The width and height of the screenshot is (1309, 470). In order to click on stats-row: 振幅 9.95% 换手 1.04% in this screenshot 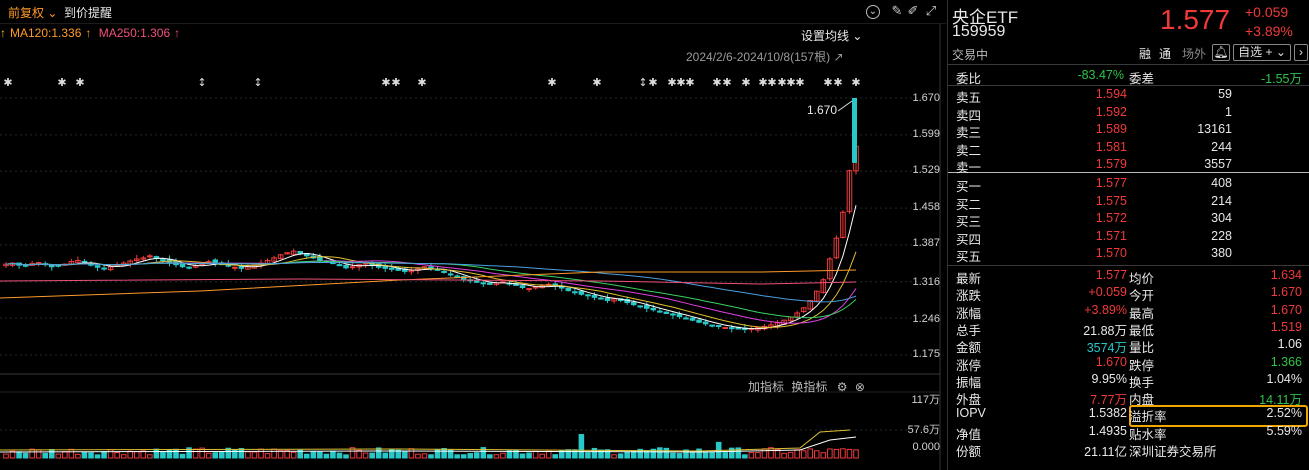, I will do `click(1128, 380)`.